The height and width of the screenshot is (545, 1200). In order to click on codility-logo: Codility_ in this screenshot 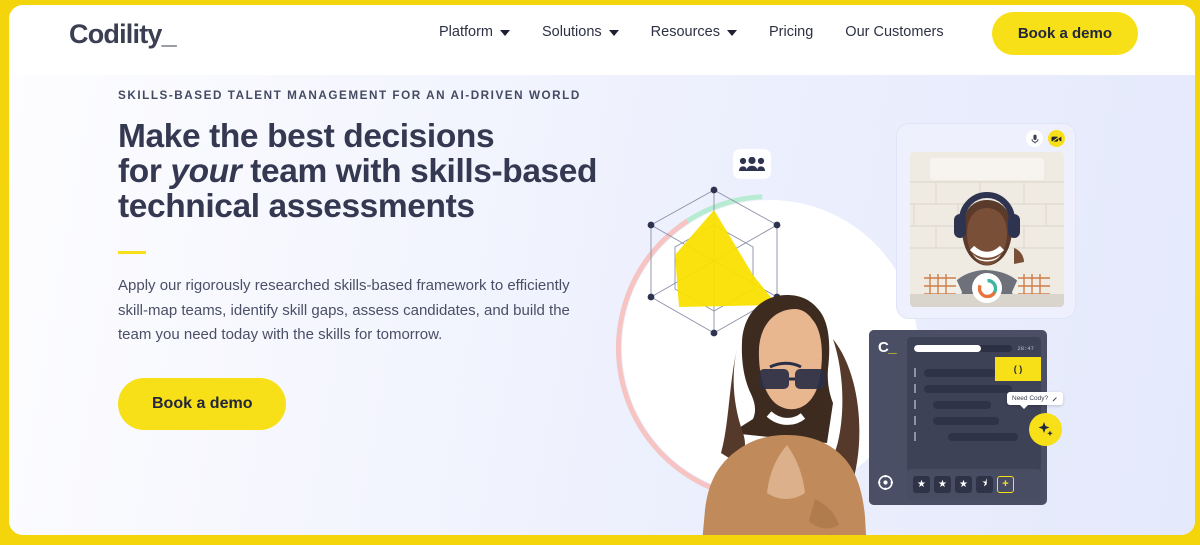, I will do `click(123, 34)`.